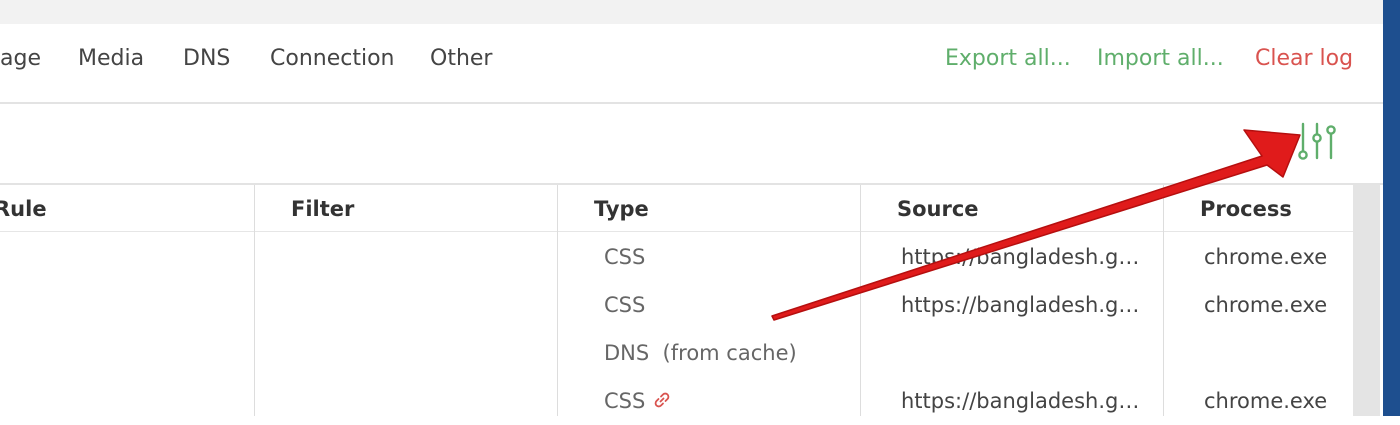  Describe the element at coordinates (23, 209) in the screenshot. I see `column-header-rule: Rule` at that location.